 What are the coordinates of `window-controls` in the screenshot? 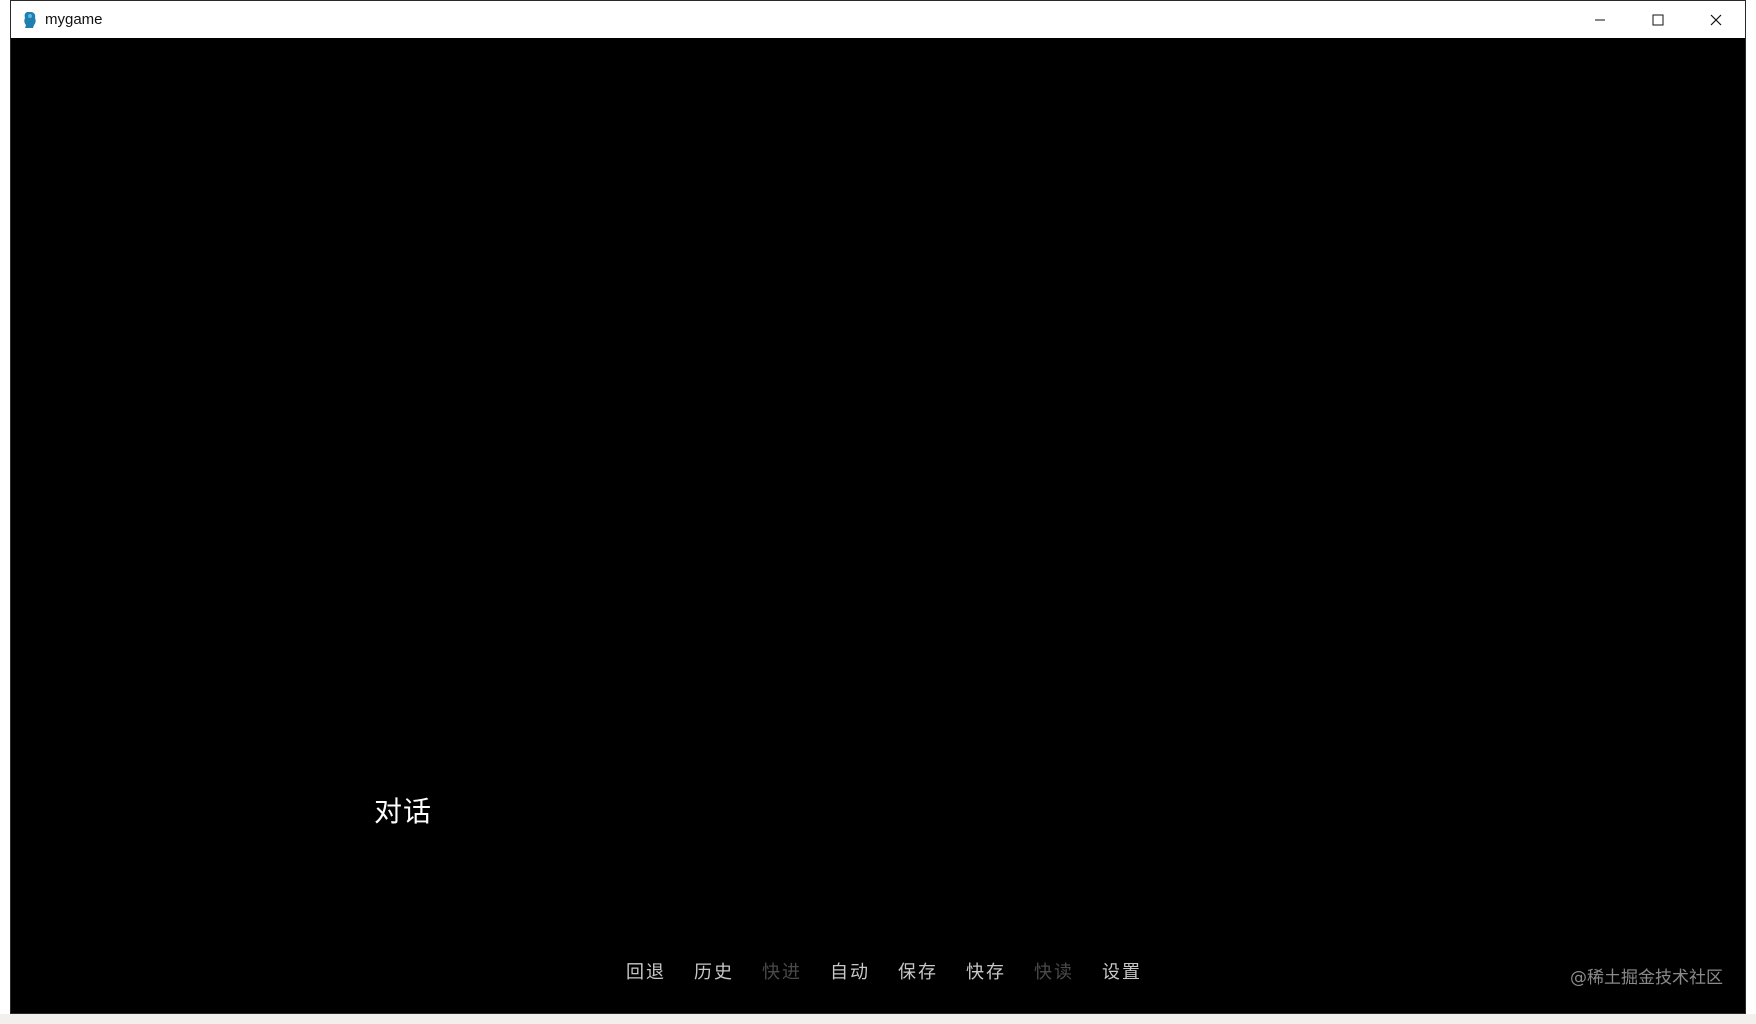 It's located at (1658, 19).